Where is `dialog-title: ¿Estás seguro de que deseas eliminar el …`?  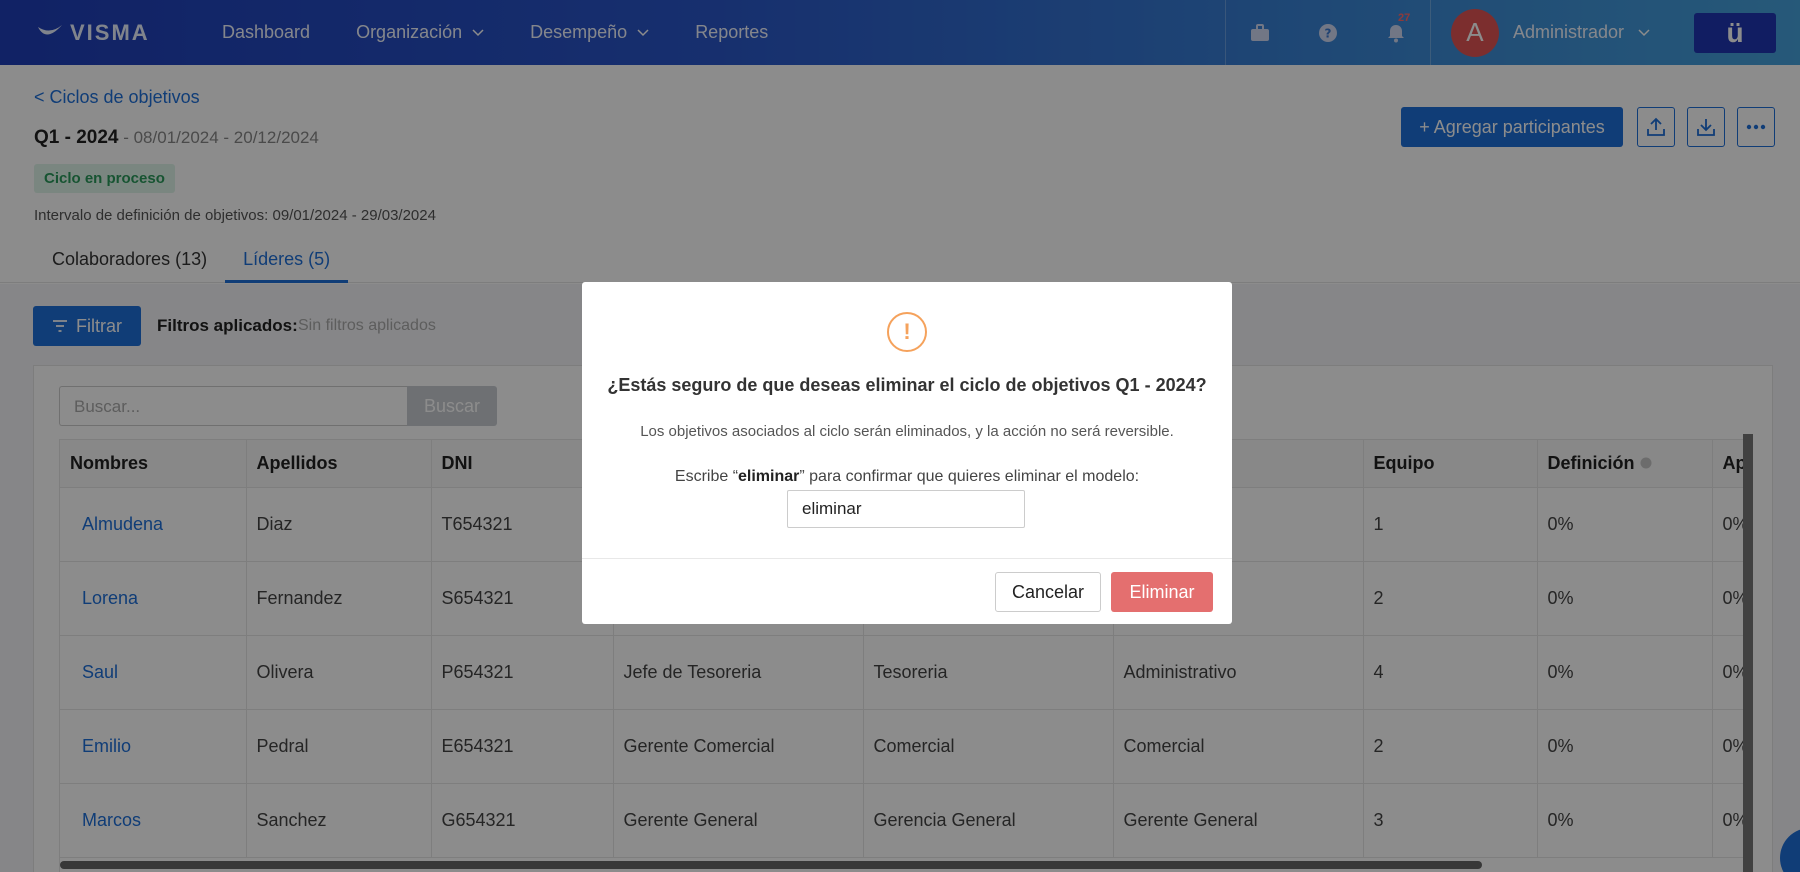
dialog-title: ¿Estás seguro de que deseas eliminar el … is located at coordinates (907, 385).